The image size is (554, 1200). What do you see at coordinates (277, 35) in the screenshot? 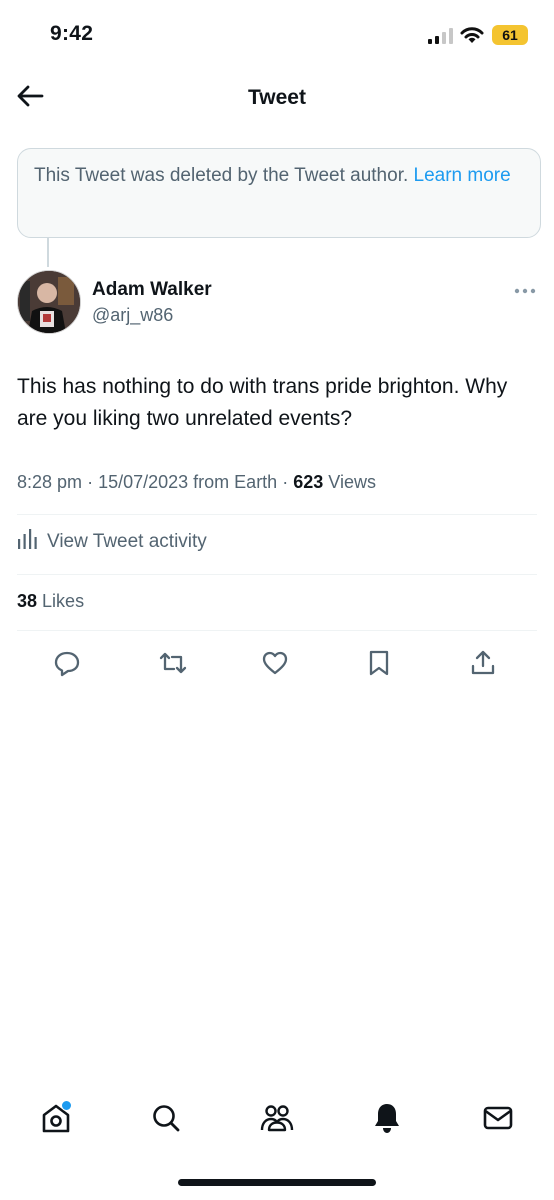
I see `status-bar: 9:42 61` at bounding box center [277, 35].